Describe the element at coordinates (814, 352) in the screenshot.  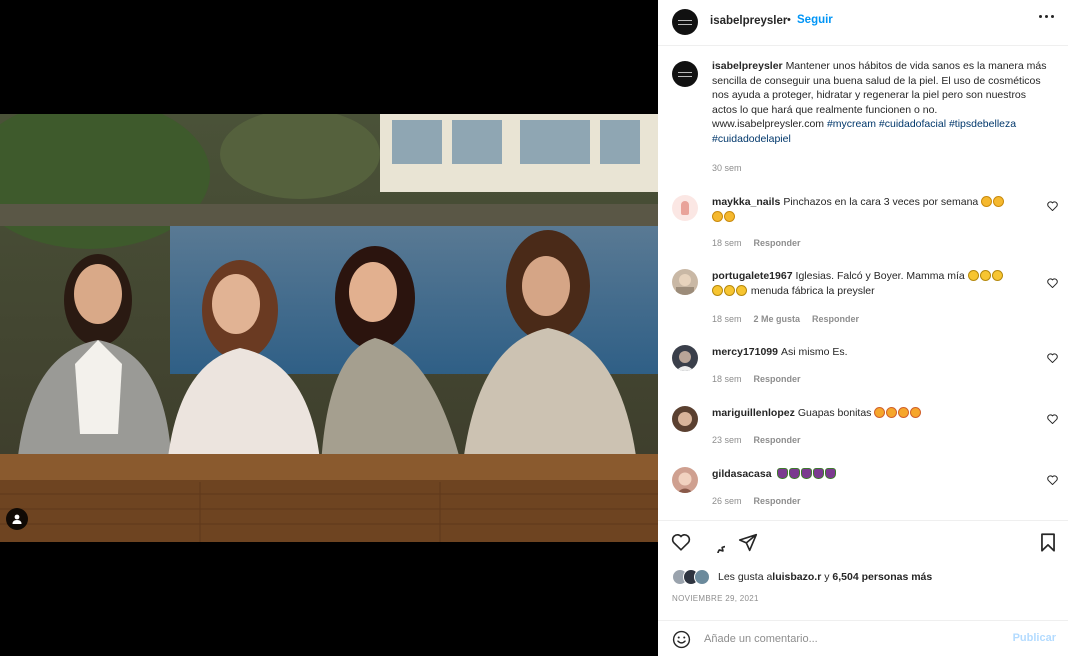
I see `comment-body: Asi mismo Es.` at that location.